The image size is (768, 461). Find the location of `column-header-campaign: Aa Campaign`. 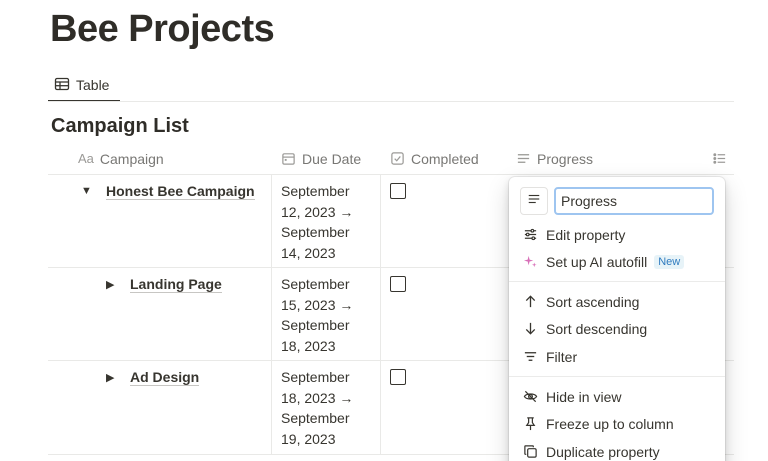

column-header-campaign: Aa Campaign is located at coordinates (121, 158).